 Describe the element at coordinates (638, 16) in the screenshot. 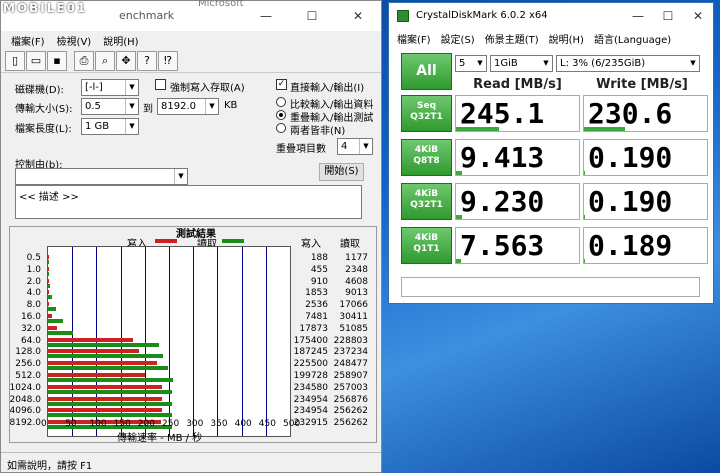

I see `cdm-minimize-icon: —` at that location.